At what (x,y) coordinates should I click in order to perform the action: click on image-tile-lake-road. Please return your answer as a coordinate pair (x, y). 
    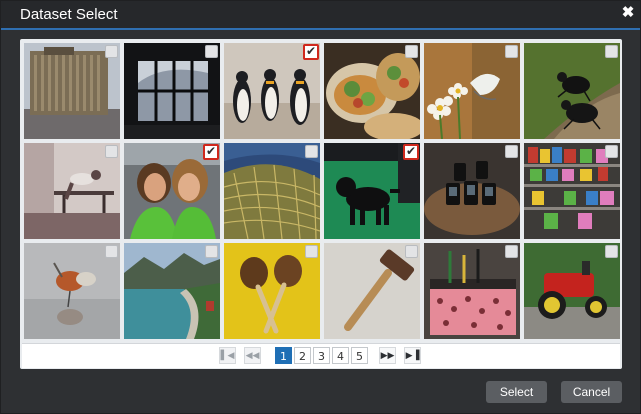
    Looking at the image, I should click on (172, 291).